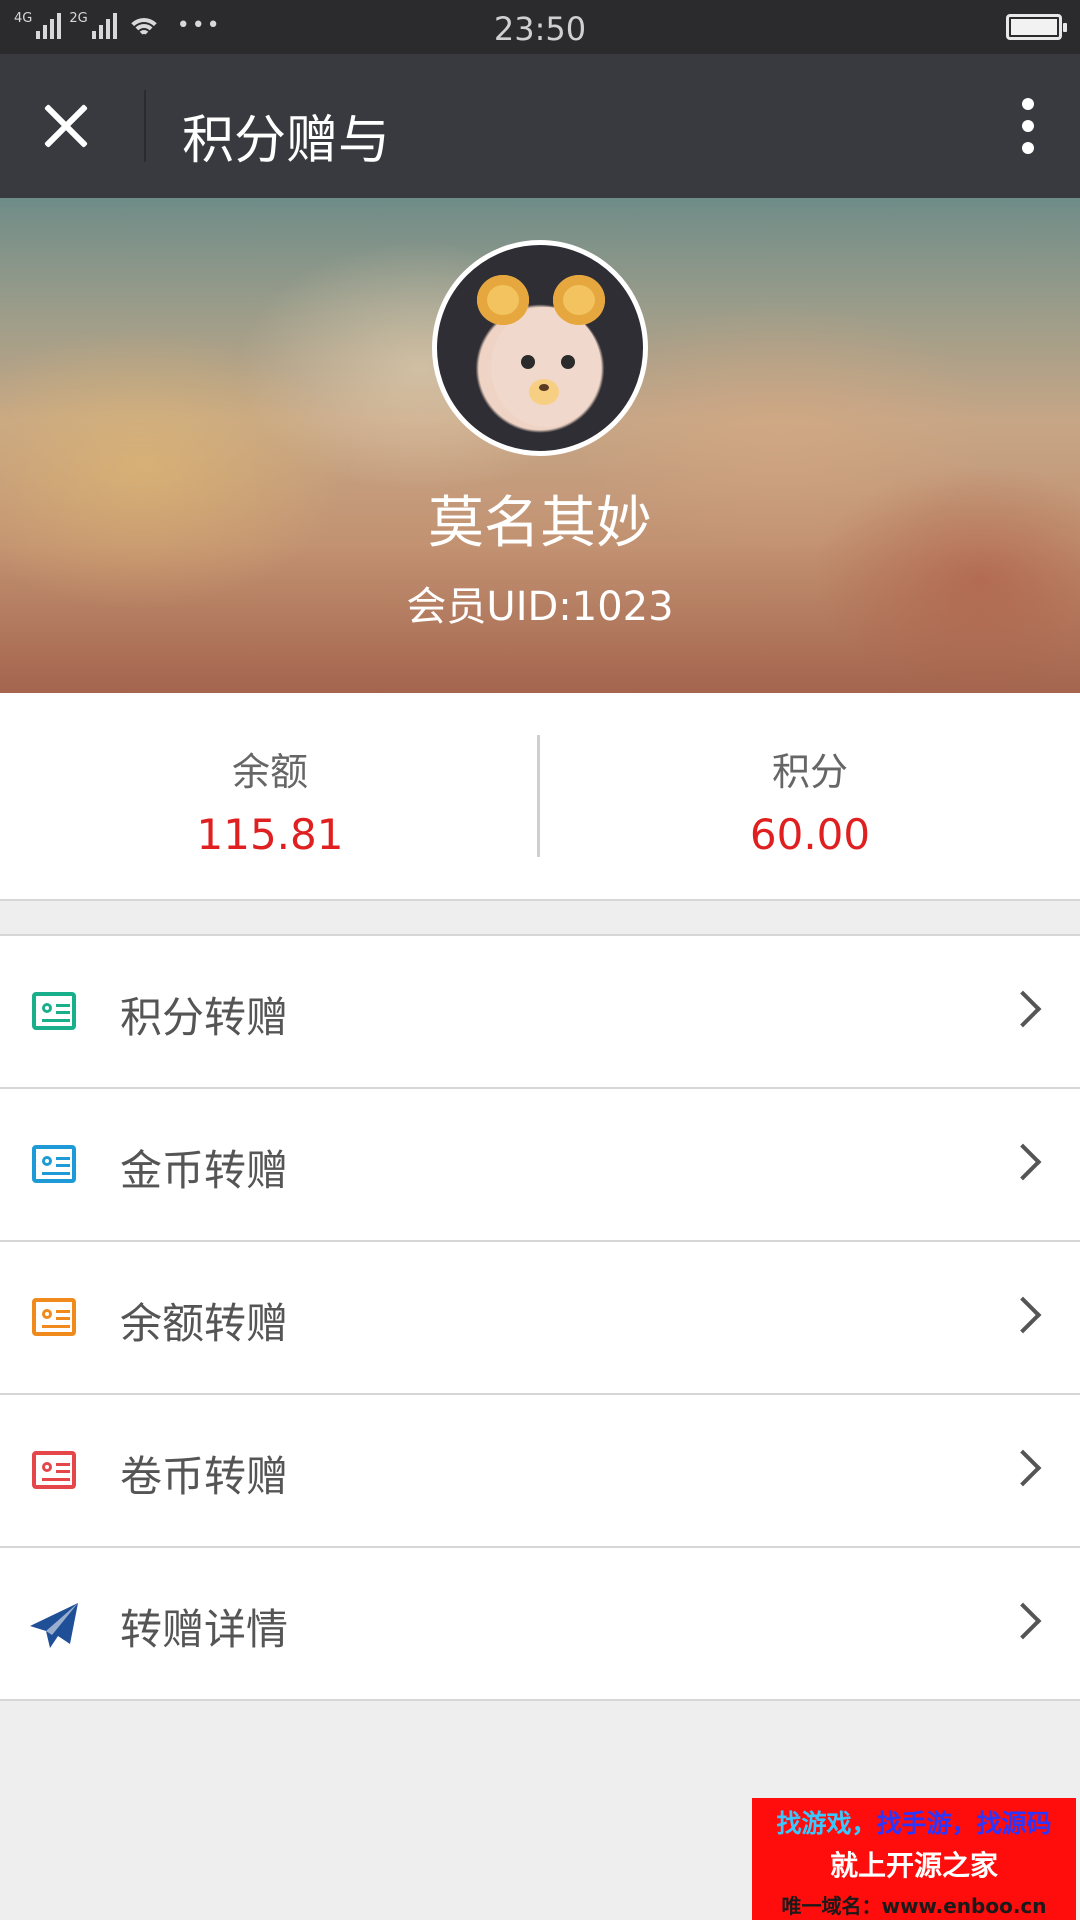 The height and width of the screenshot is (1920, 1080). I want to click on balance-label: 余额, so click(269, 772).